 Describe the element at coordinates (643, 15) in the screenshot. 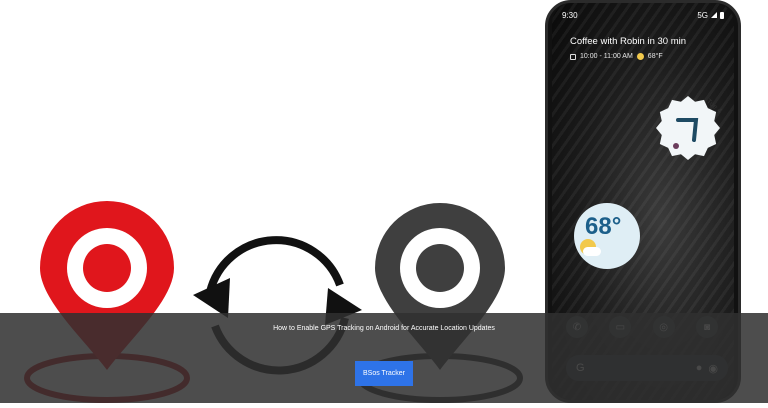

I see `phone-status-bar: 9:30 5G` at that location.